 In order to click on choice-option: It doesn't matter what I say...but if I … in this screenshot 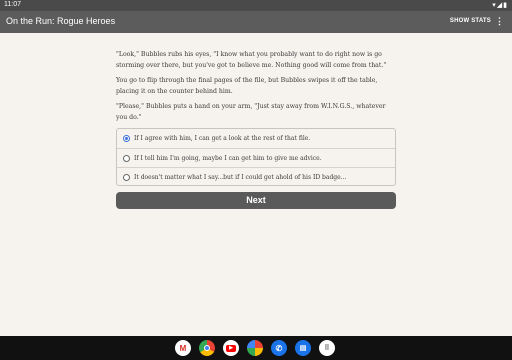, I will do `click(256, 176)`.